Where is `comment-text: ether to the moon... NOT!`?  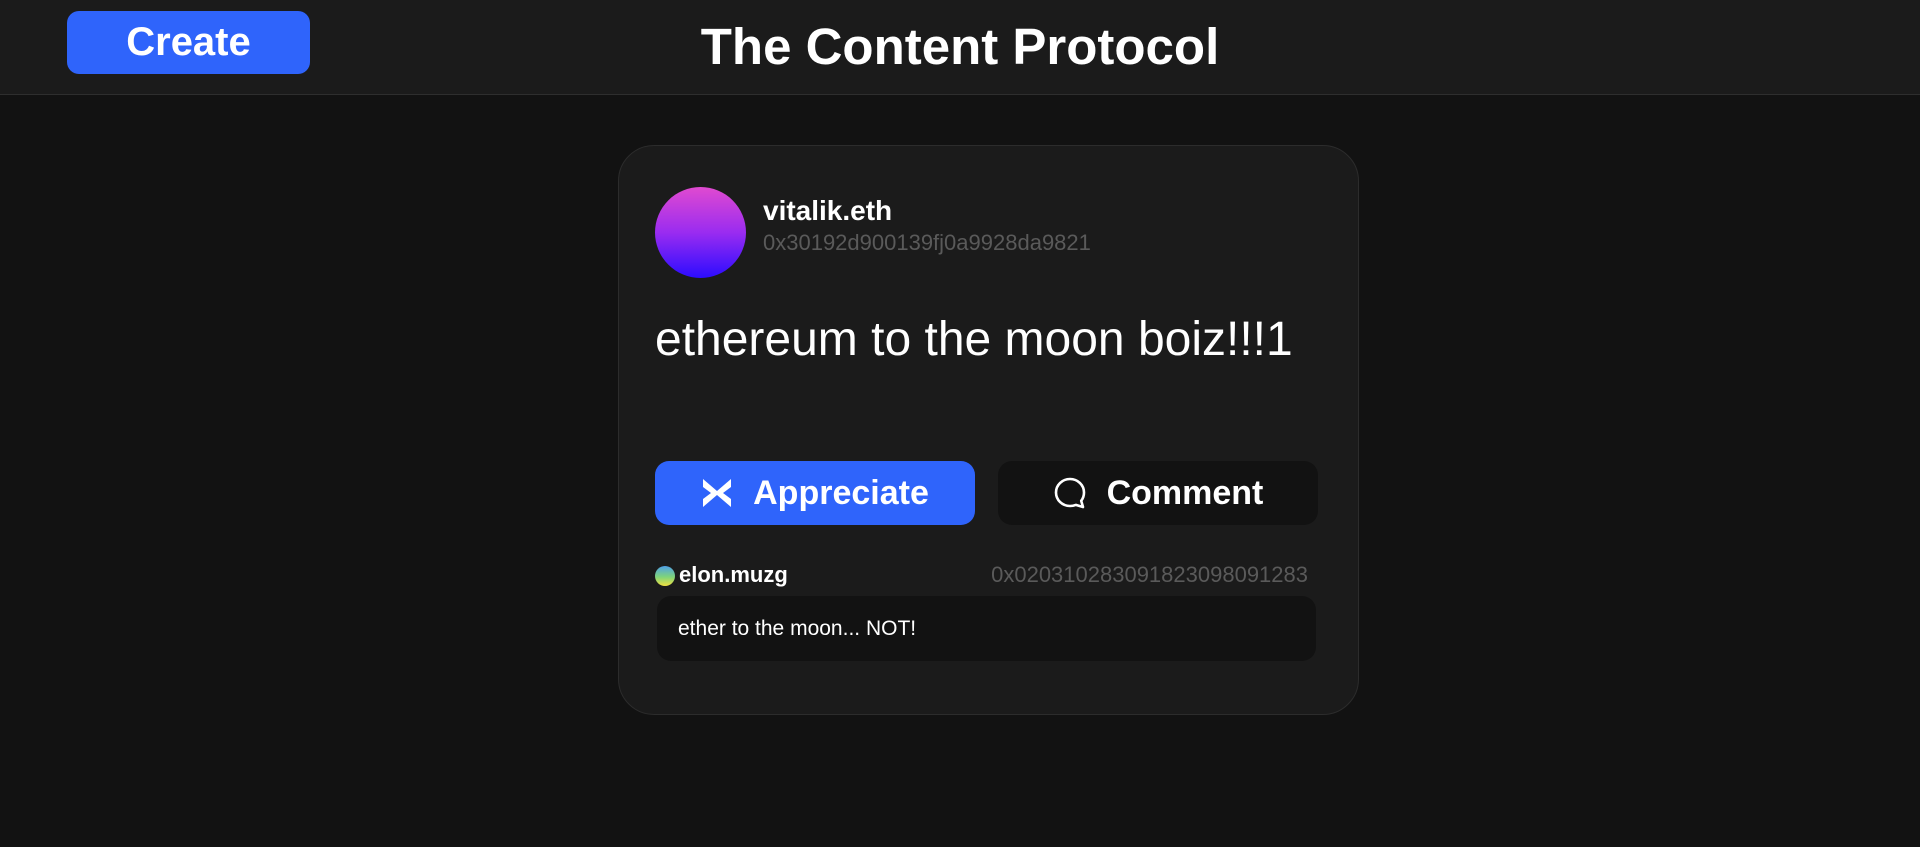 comment-text: ether to the moon... NOT! is located at coordinates (986, 628).